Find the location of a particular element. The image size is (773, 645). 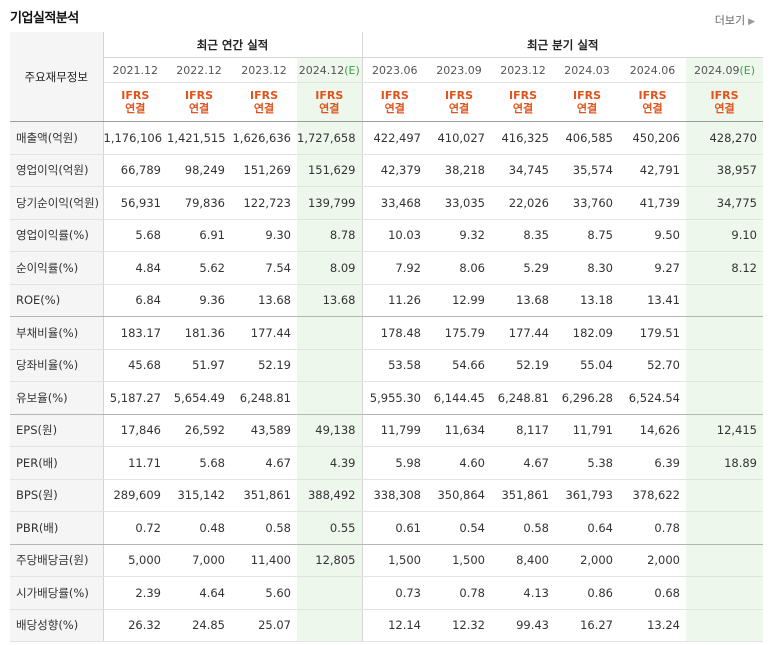

table-cell: 25.07 is located at coordinates (264, 625).